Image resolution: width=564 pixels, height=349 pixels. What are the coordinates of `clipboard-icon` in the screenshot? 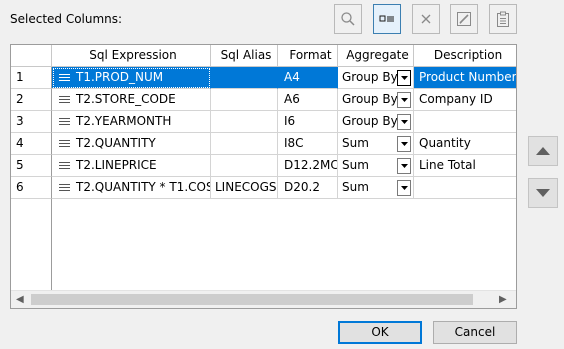 It's located at (503, 19).